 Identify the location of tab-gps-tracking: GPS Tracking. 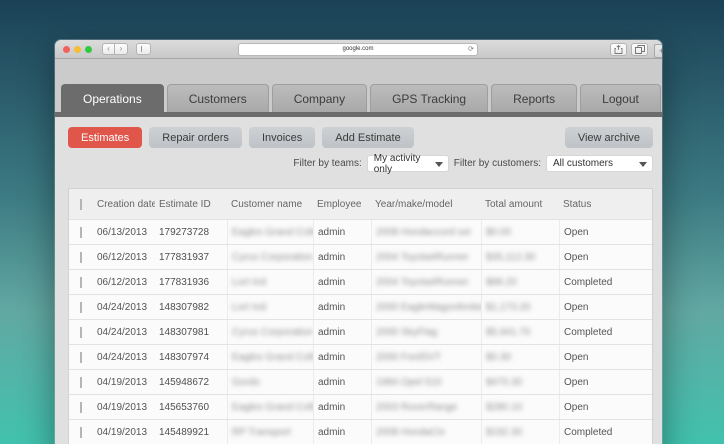
(429, 98).